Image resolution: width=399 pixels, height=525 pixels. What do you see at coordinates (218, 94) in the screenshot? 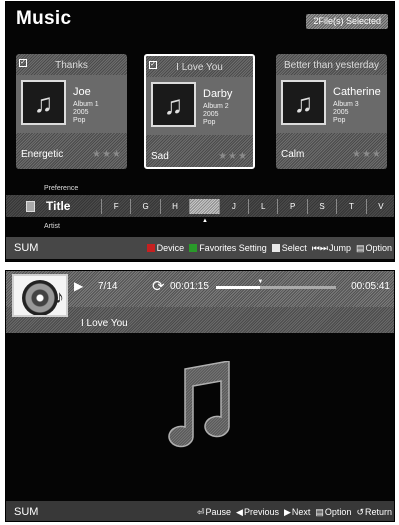
I see `card-artist: Darby` at bounding box center [218, 94].